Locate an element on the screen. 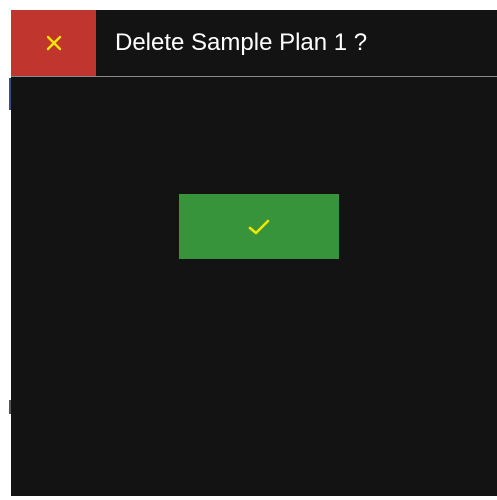 Image resolution: width=497 pixels, height=500 pixels. checkmark-icon is located at coordinates (259, 227).